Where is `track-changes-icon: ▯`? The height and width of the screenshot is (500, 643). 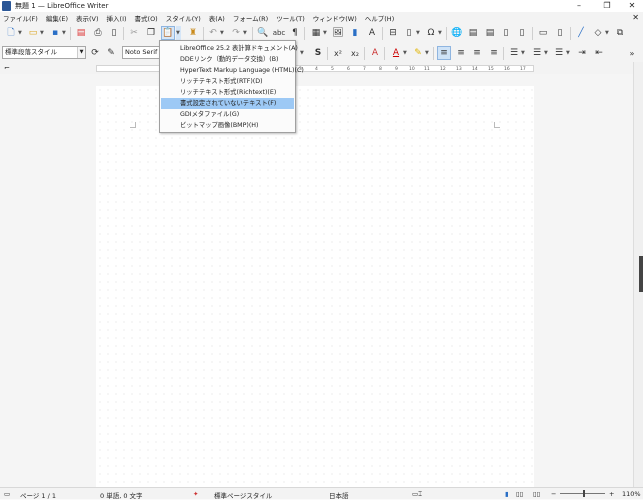
track-changes-icon: ▯ is located at coordinates (560, 33).